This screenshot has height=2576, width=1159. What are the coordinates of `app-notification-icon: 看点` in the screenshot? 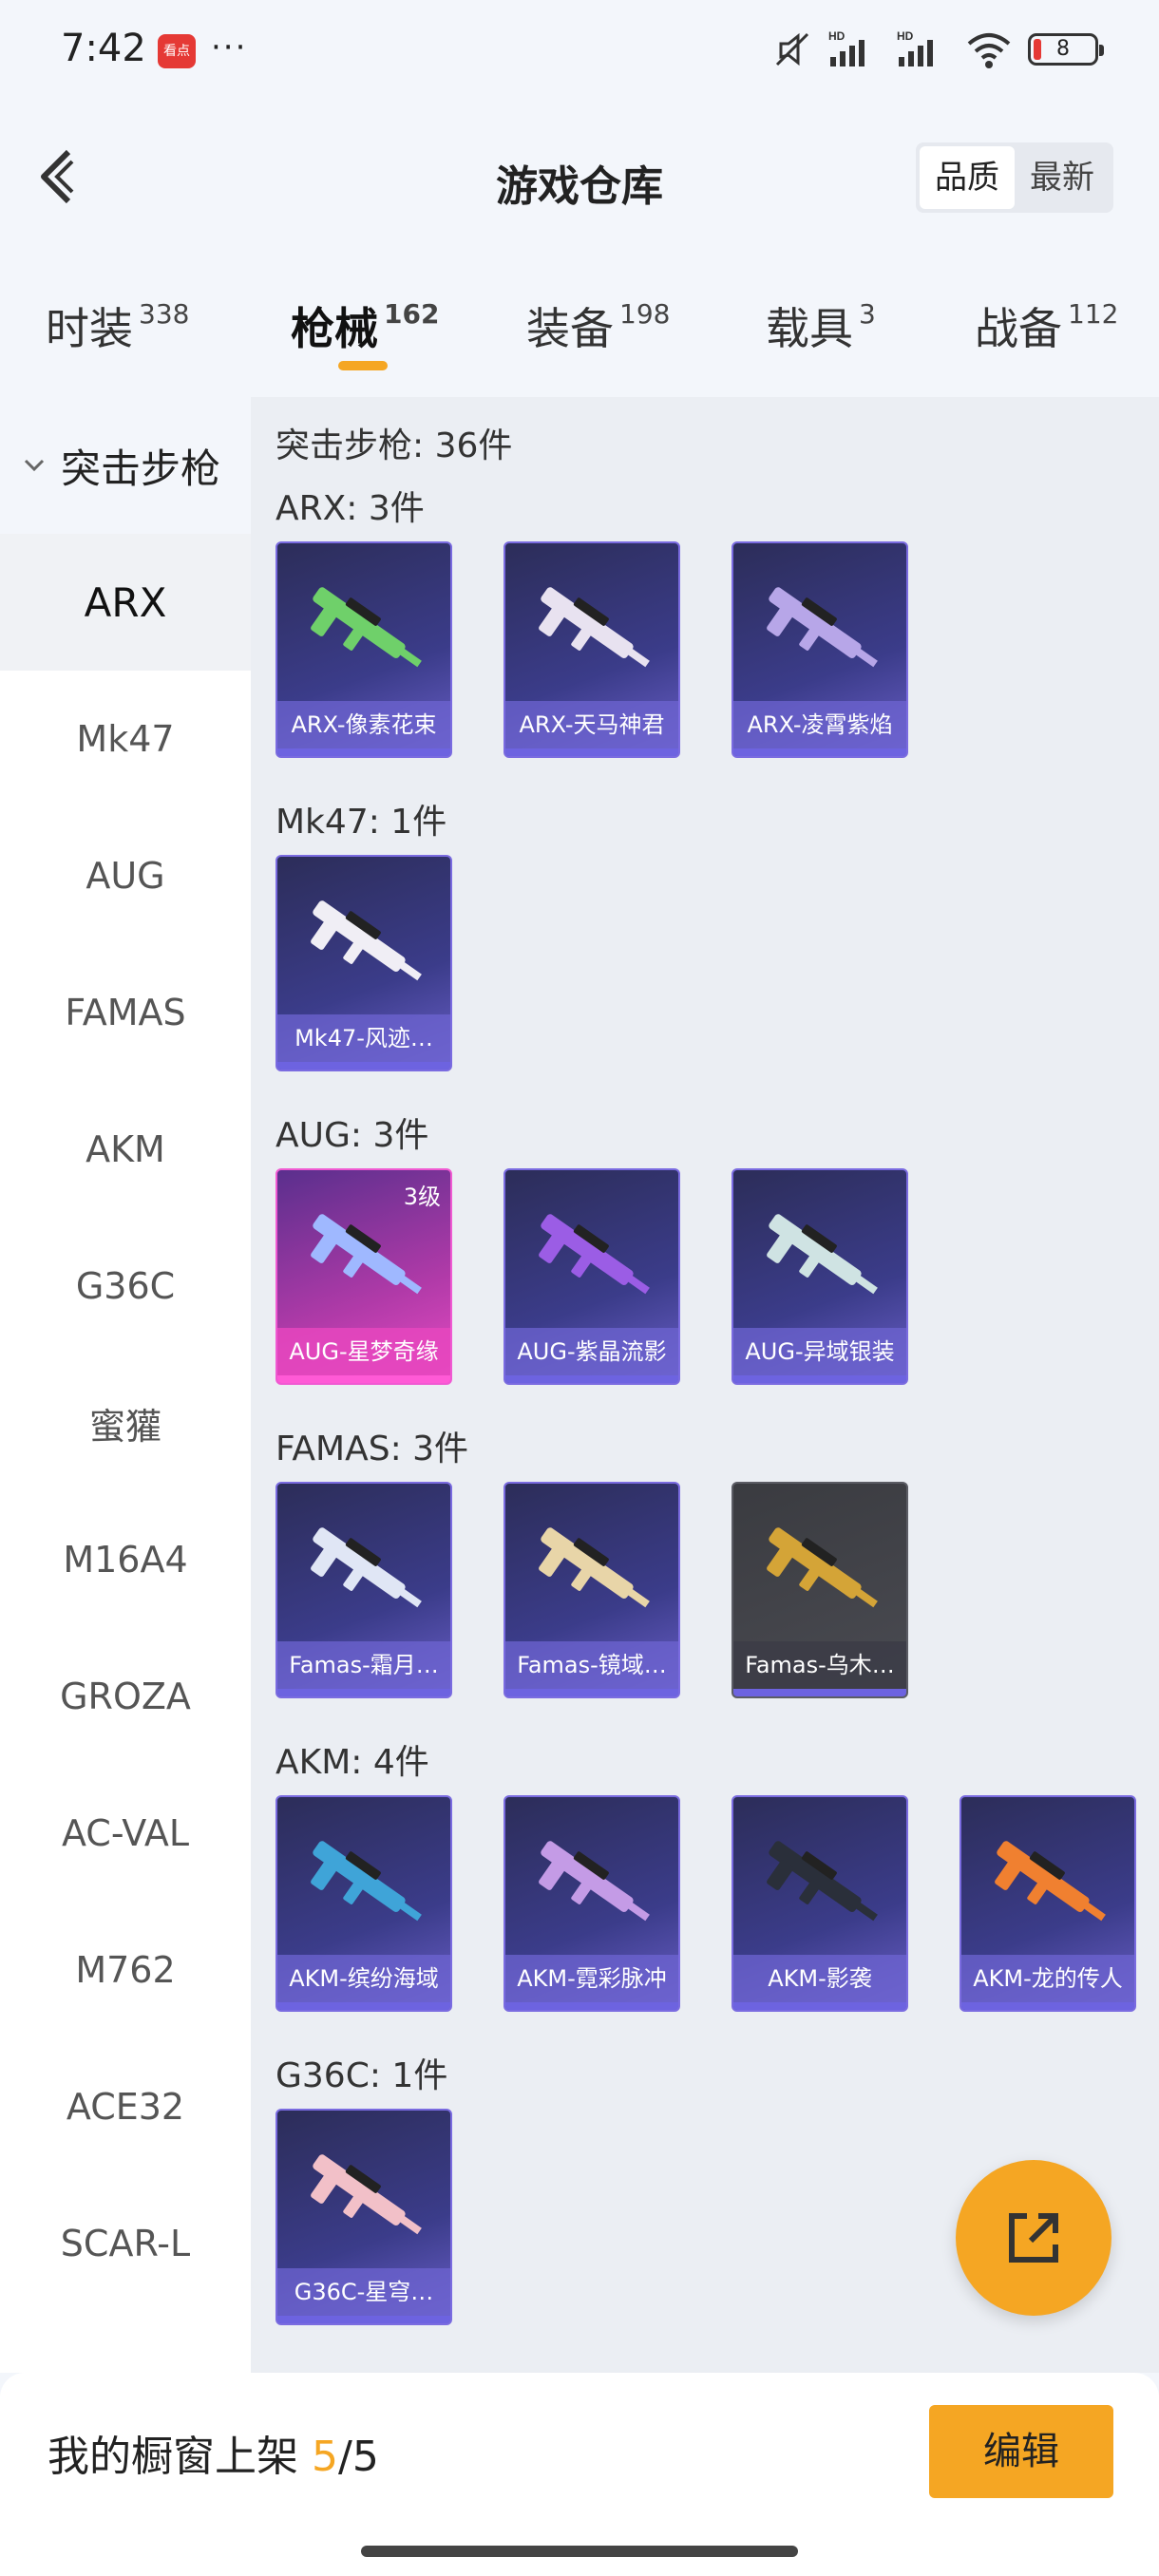 It's located at (177, 51).